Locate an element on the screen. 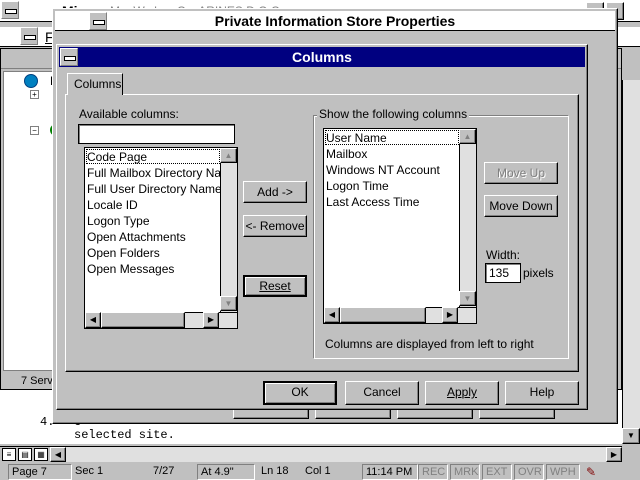  status-wph: WPH is located at coordinates (563, 472).